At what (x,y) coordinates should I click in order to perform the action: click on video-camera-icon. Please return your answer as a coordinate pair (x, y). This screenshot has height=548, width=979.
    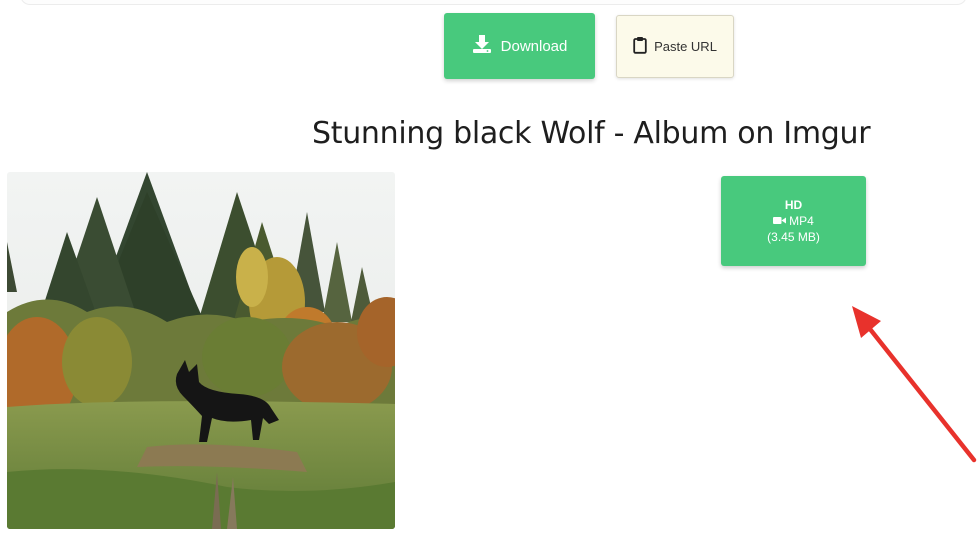
    Looking at the image, I should click on (780, 221).